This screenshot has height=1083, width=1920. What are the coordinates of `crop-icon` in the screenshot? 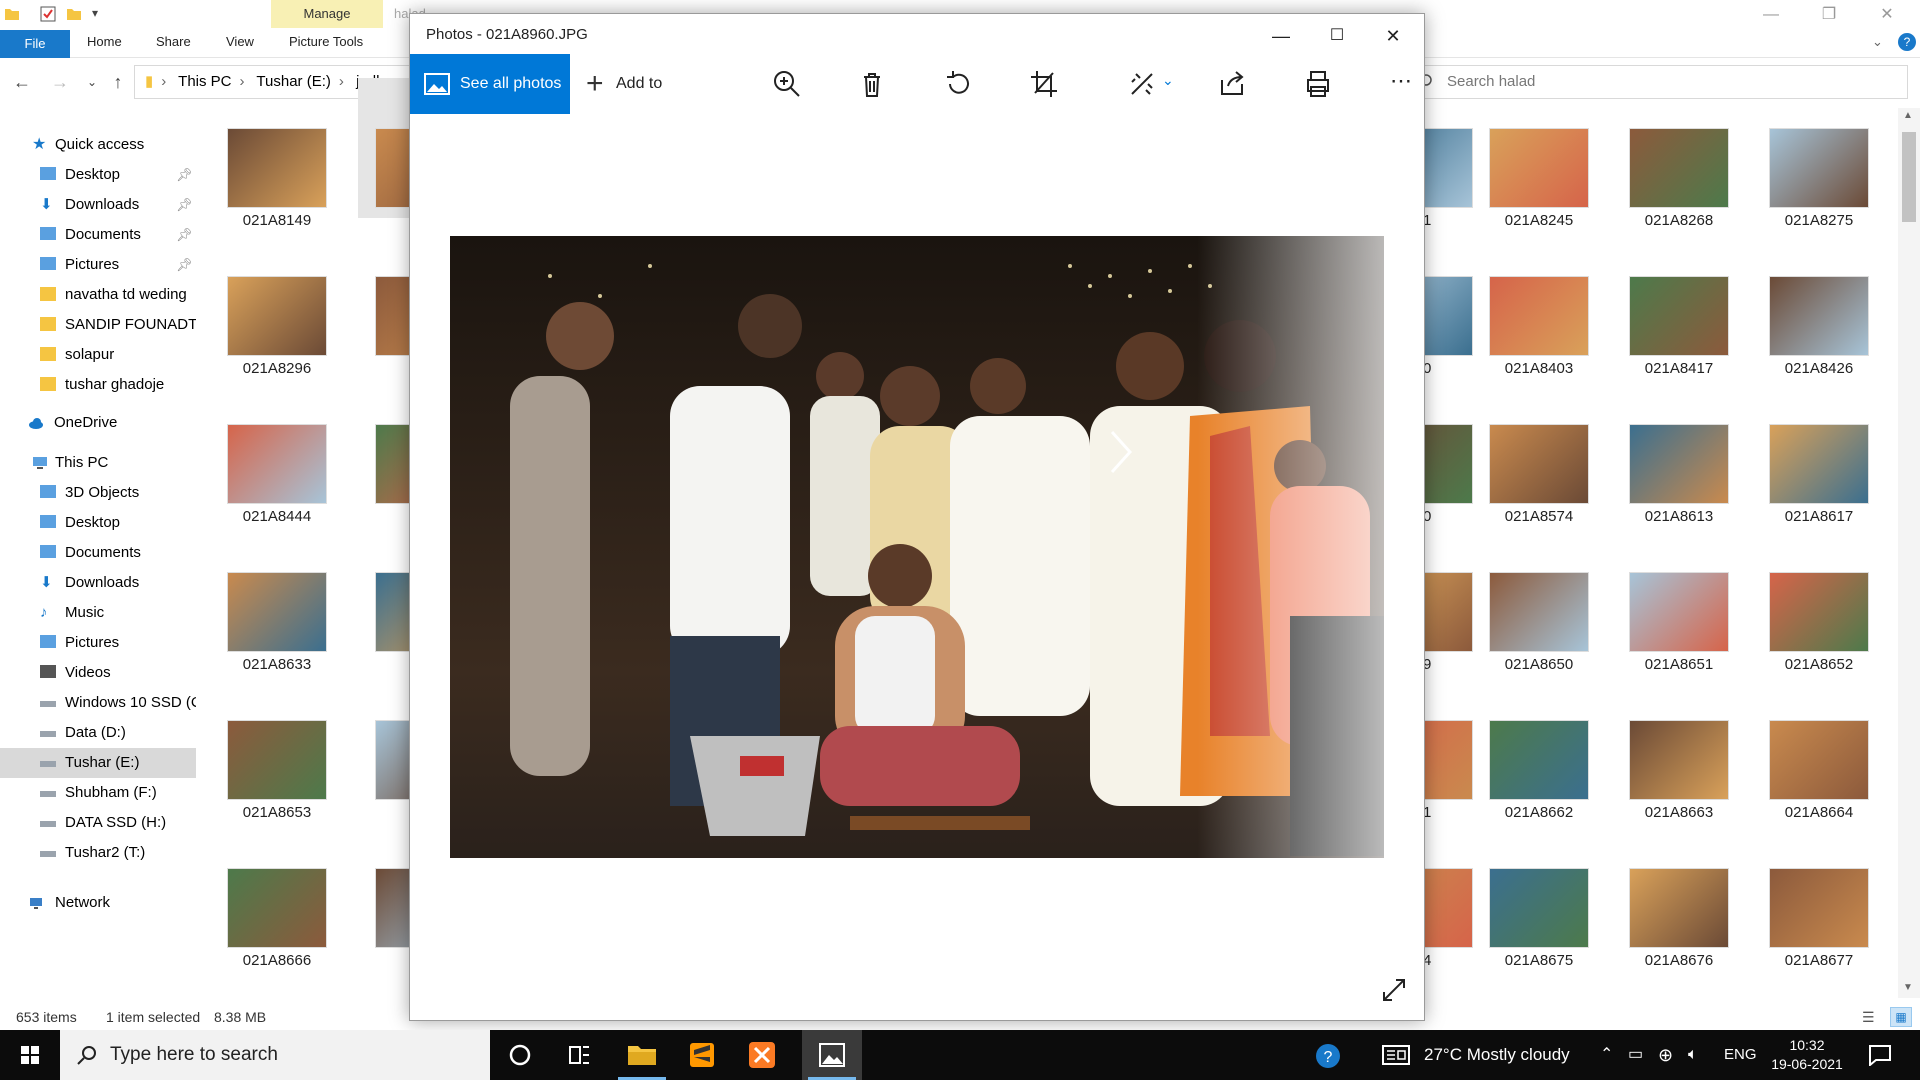 It's located at (1044, 84).